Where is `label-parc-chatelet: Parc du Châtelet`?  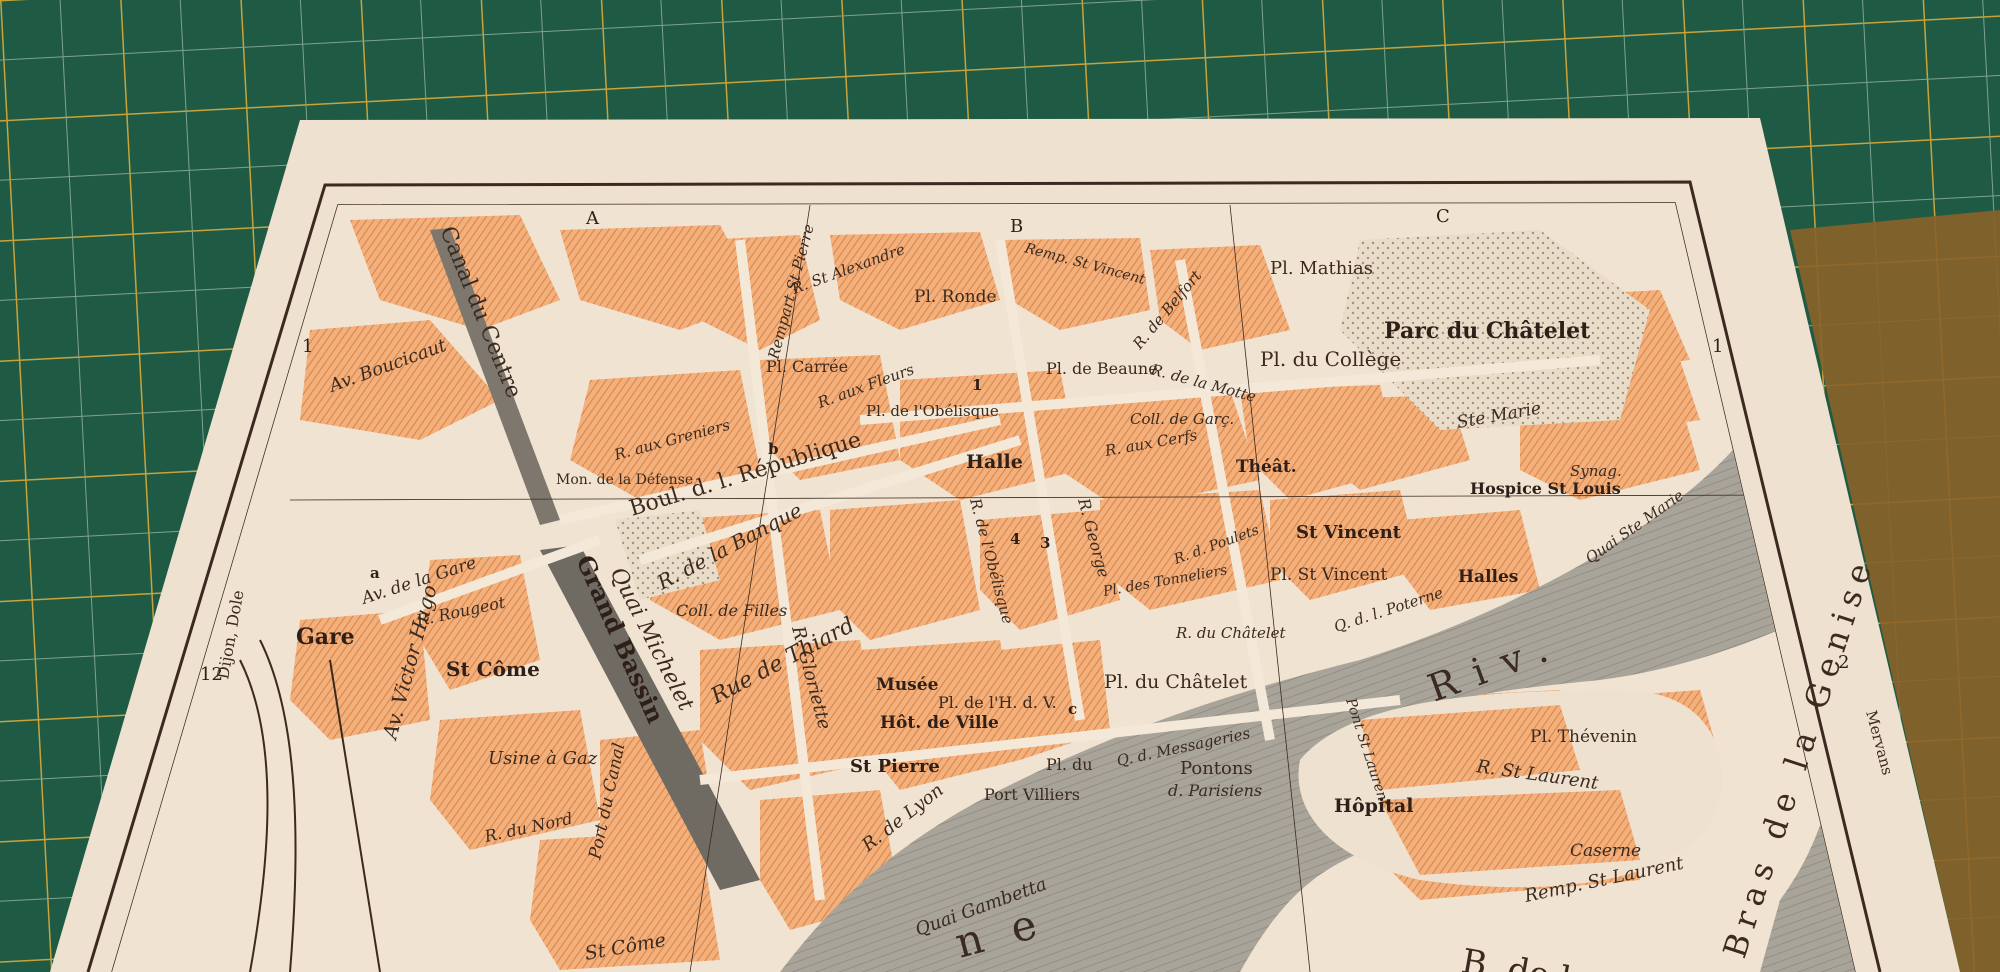
label-parc-chatelet: Parc du Châtelet is located at coordinates (1487, 331).